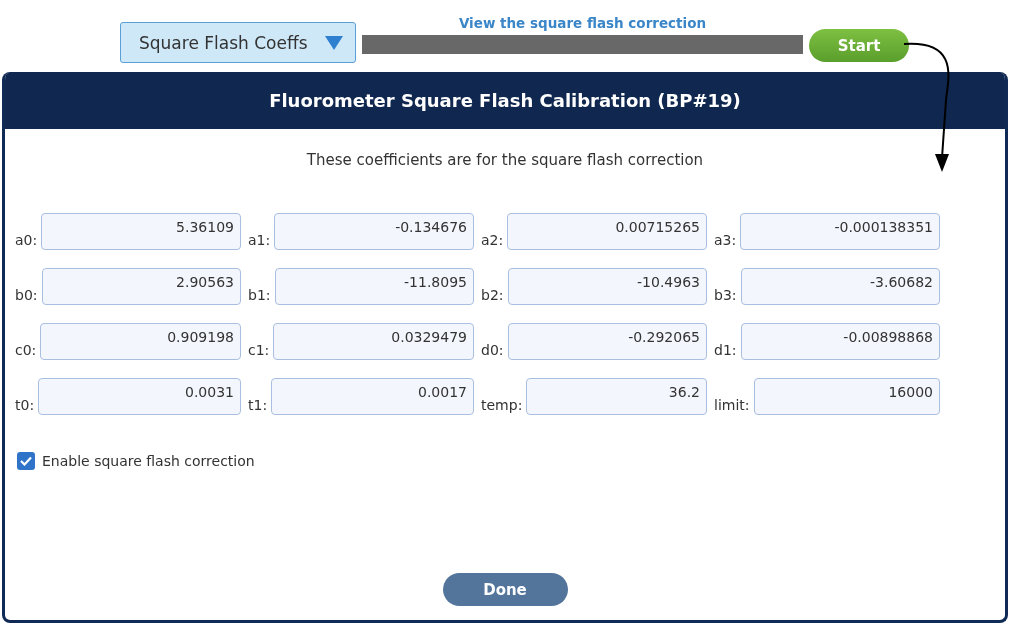  Describe the element at coordinates (840, 286) in the screenshot. I see `input-field: -3.60682` at that location.